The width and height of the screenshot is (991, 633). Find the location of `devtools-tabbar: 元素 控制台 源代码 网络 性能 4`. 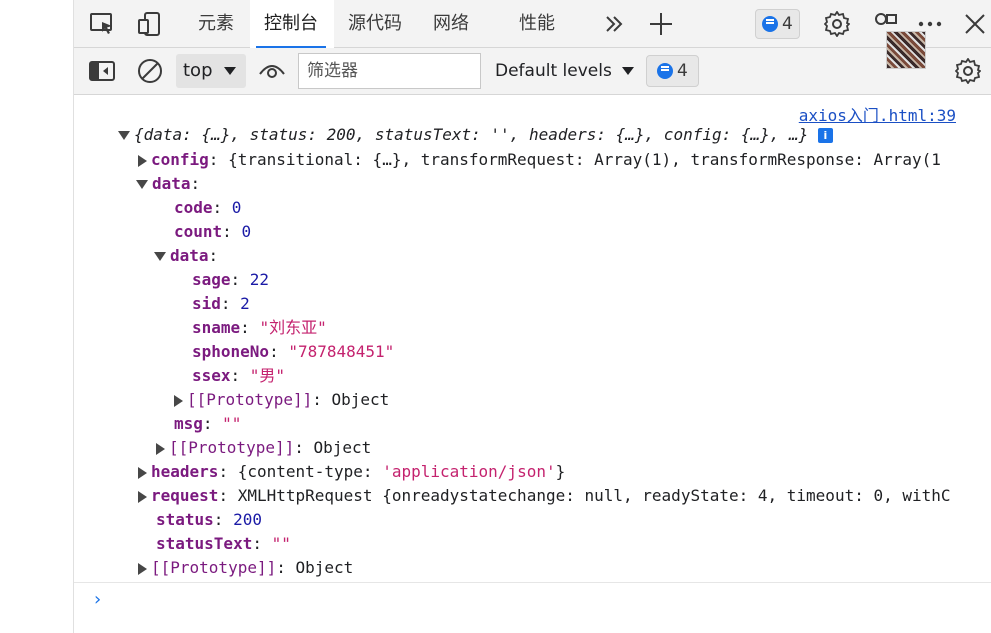

devtools-tabbar: 元素 控制台 源代码 网络 性能 4 is located at coordinates (532, 24).